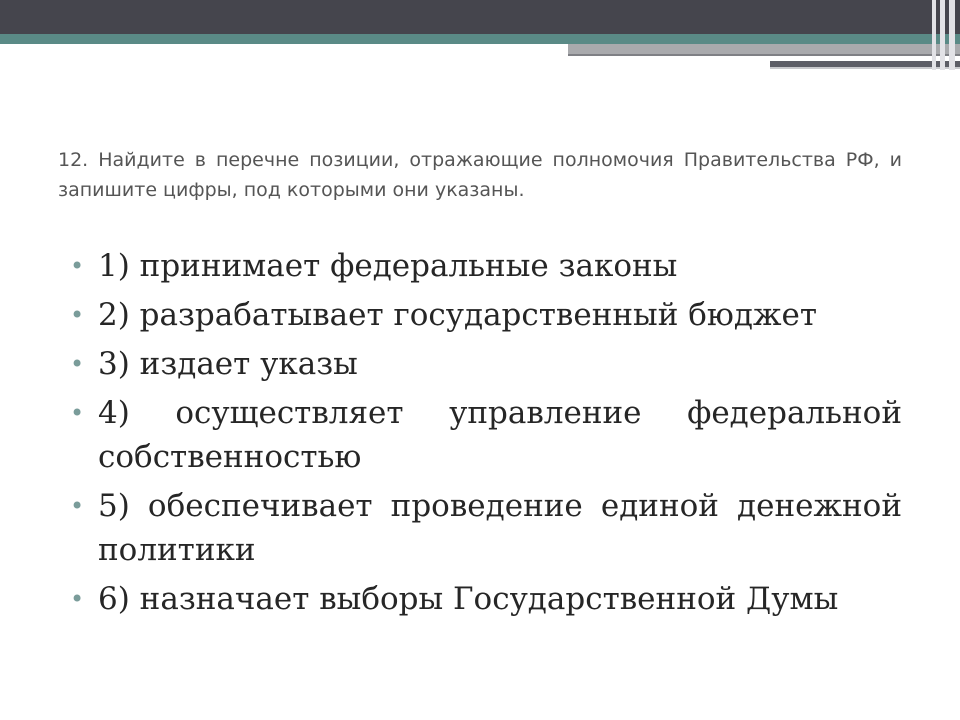 This screenshot has height=720, width=960. Describe the element at coordinates (480, 39) in the screenshot. I see `header-teal-band` at that location.